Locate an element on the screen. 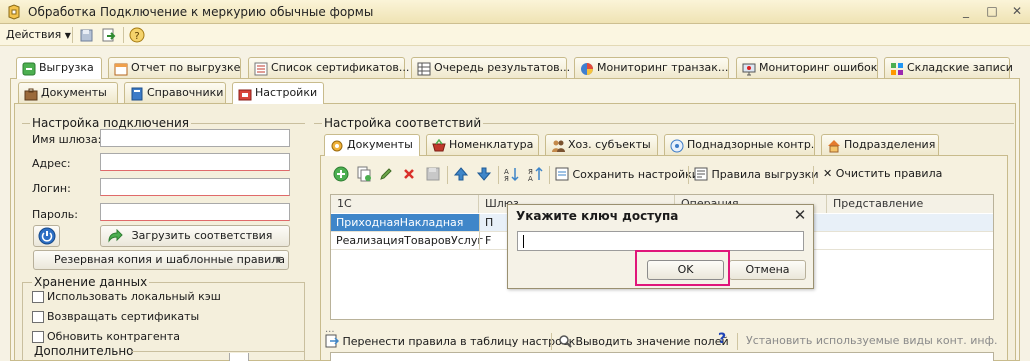 The width and height of the screenshot is (1030, 361). mapping-tab-supervised: Поднадзорные контр. is located at coordinates (739, 144).